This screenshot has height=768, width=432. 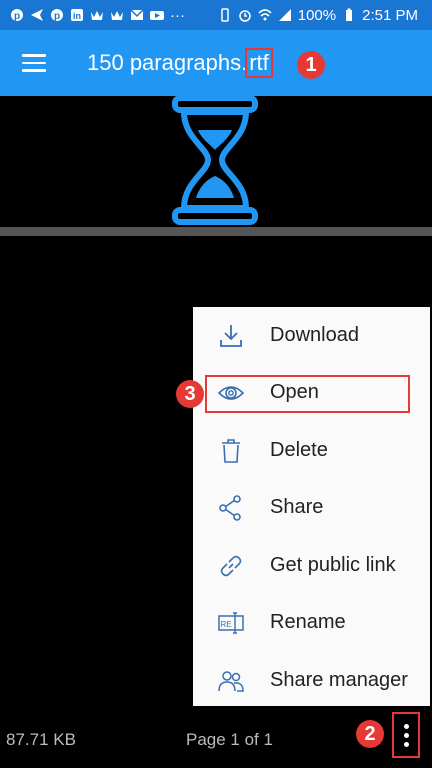 I want to click on loading-progress-track, so click(x=216, y=231).